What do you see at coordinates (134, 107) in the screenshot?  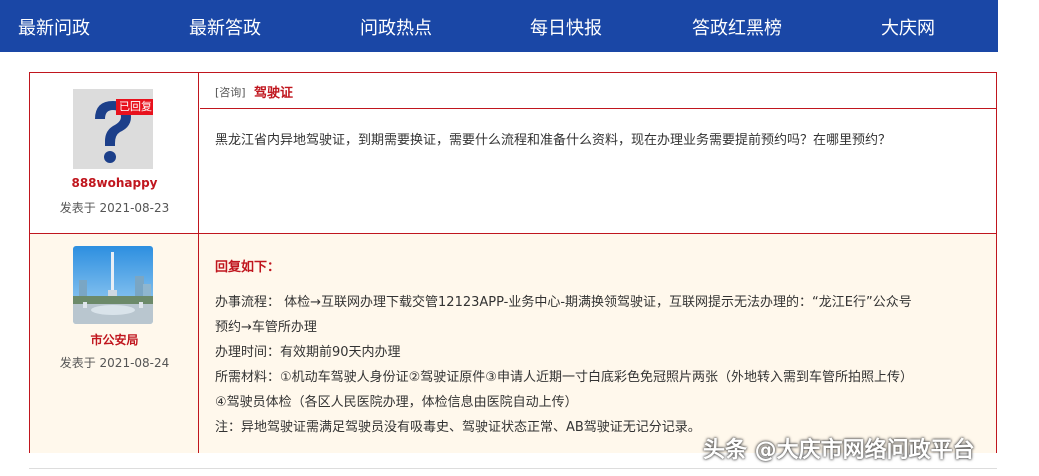 I see `replied-badge: 已回复` at bounding box center [134, 107].